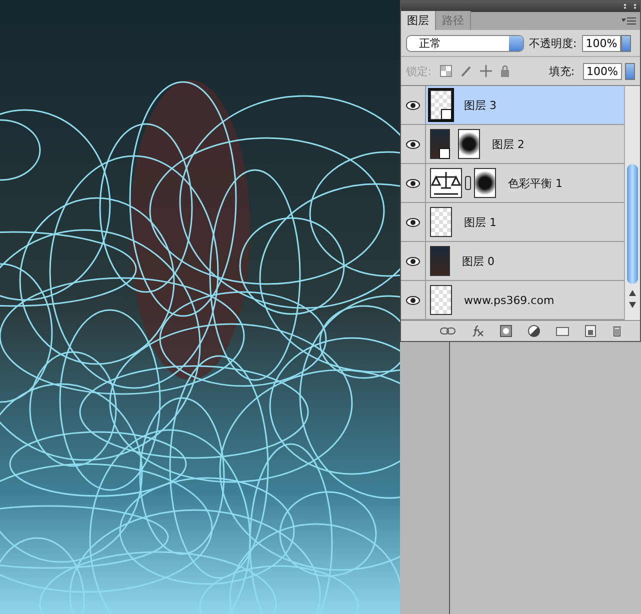 This screenshot has width=641, height=614. I want to click on lock-transparency-icon, so click(446, 71).